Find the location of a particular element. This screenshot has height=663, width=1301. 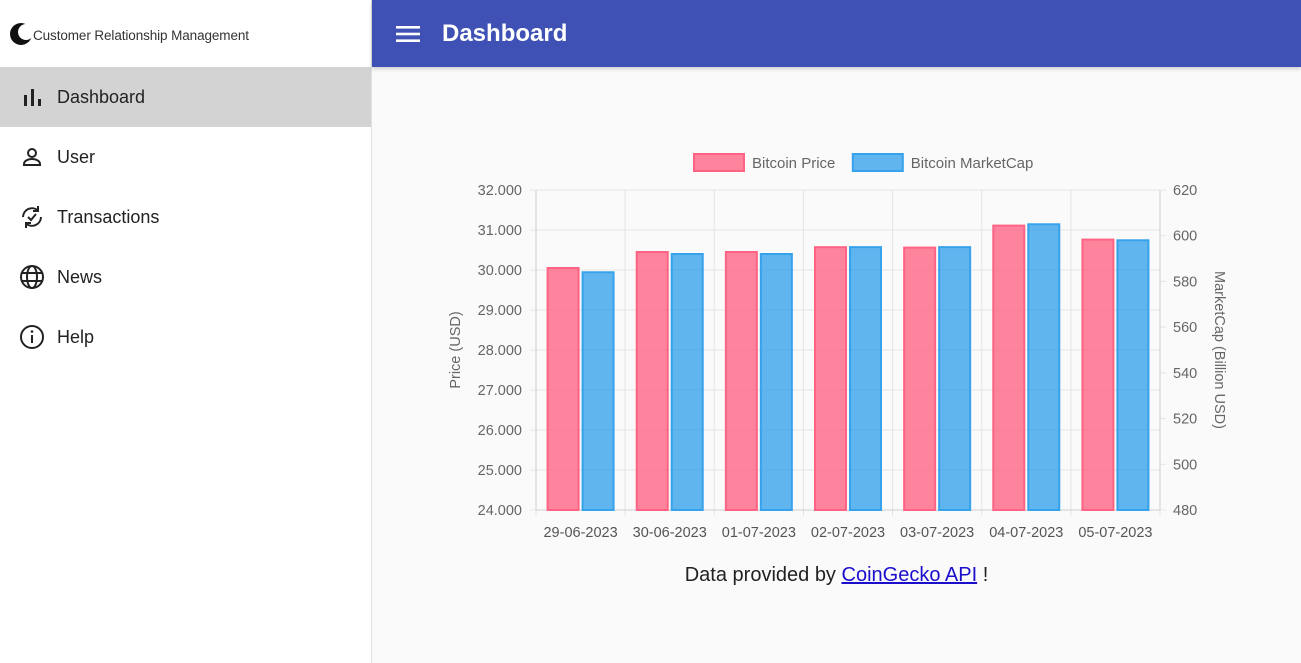

sidebar-nav: Dashboard User Transactions News Help is located at coordinates (185, 217).